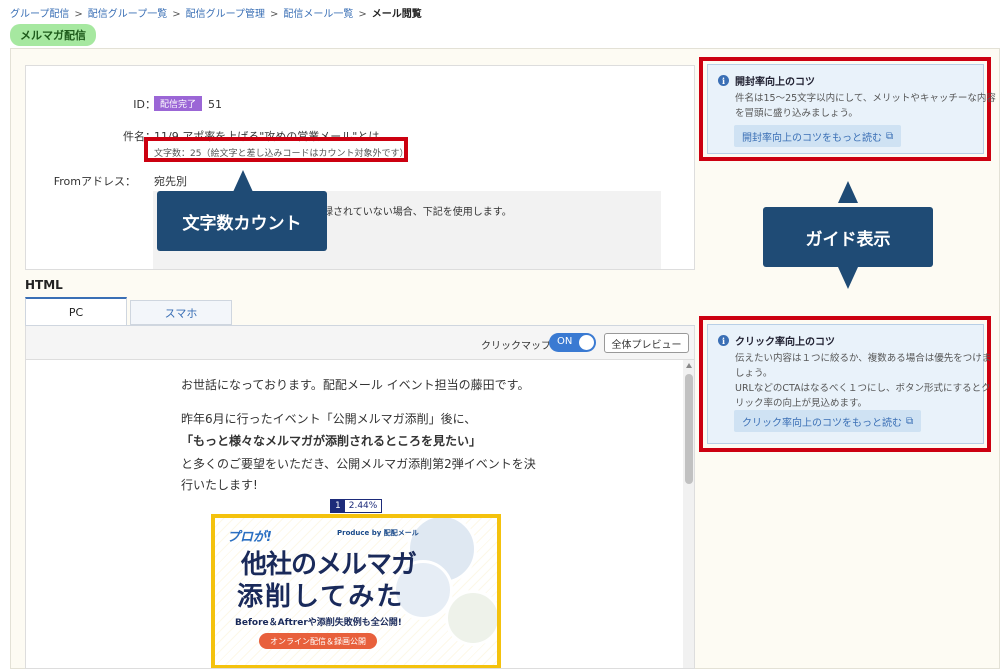 The height and width of the screenshot is (669, 1000). I want to click on mail-line: お世話になっております。配配メール イベント担当の藤田です。, so click(355, 385).